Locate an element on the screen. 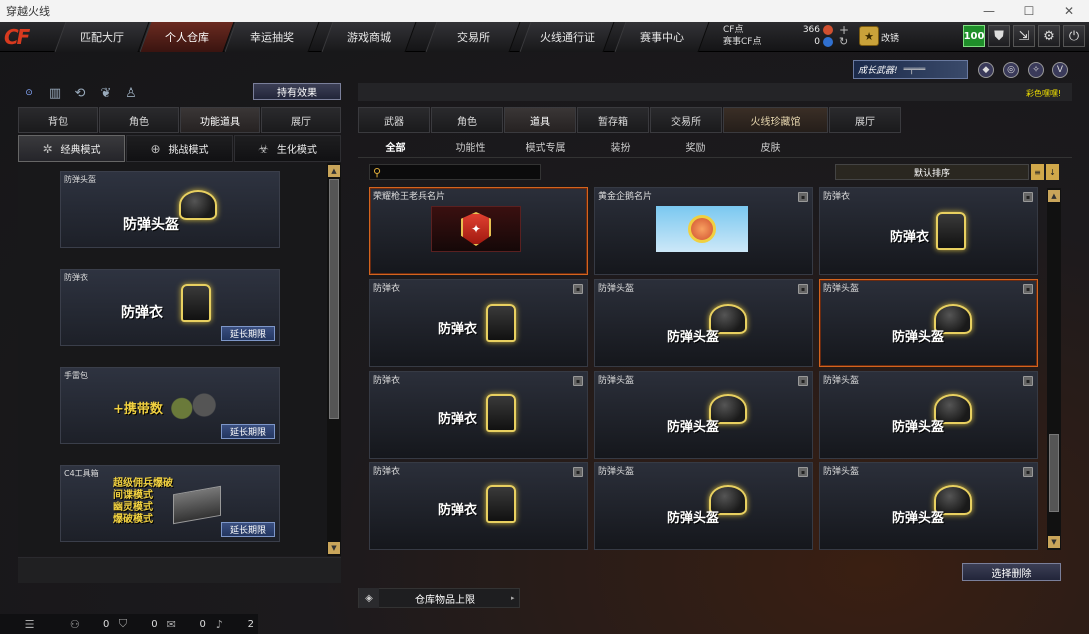  tab-character: 角色 is located at coordinates (139, 120).